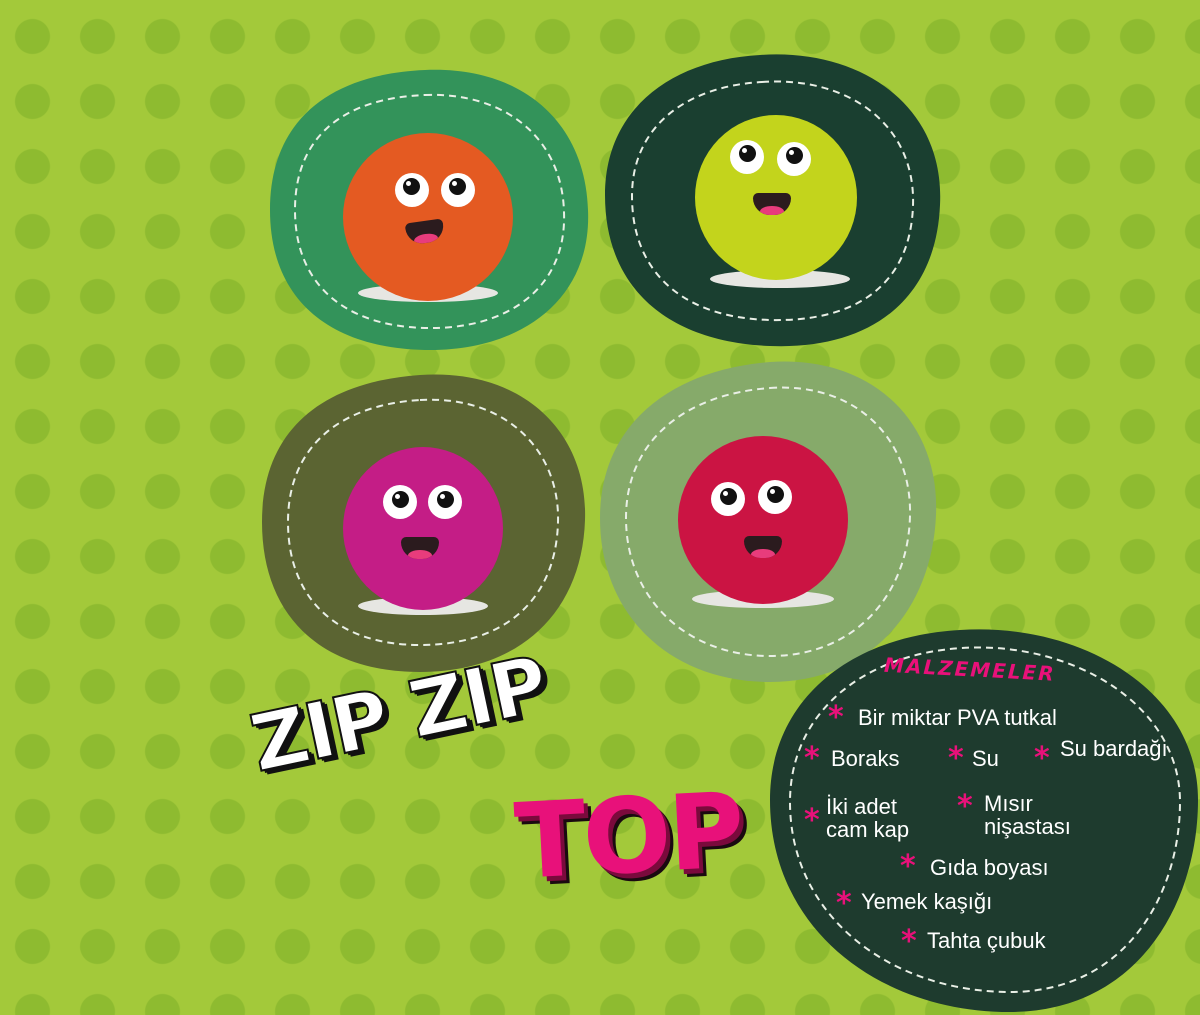 The image size is (1200, 1015). Describe the element at coordinates (986, 940) in the screenshot. I see `ingredient-wooden-stick: Tahta çubuk` at that location.